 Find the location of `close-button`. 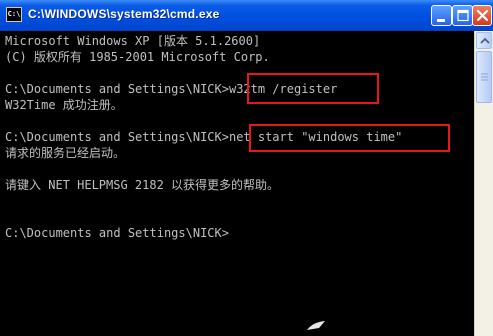

close-button is located at coordinates (482, 15).